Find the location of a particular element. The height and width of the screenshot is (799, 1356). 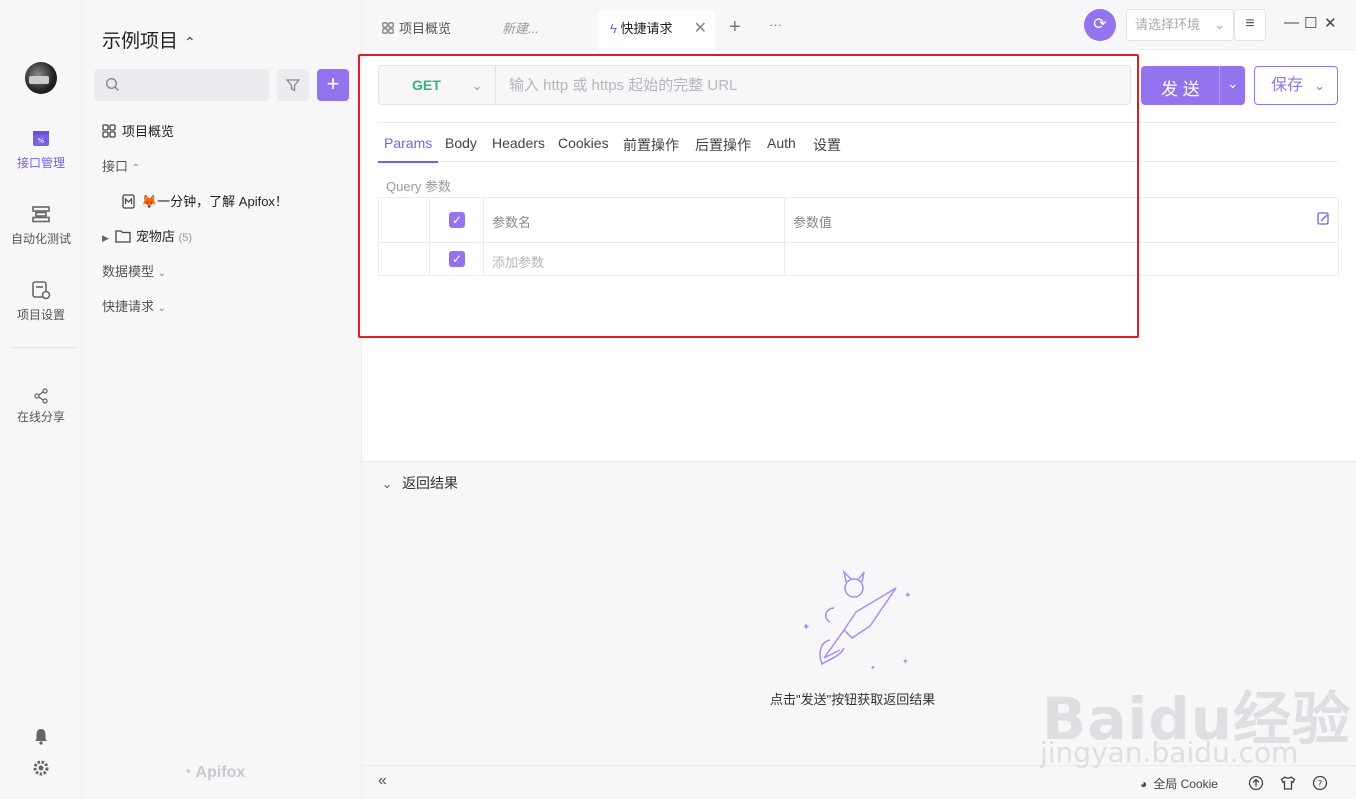

send-button: 发 送 ⌄ is located at coordinates (1193, 85).